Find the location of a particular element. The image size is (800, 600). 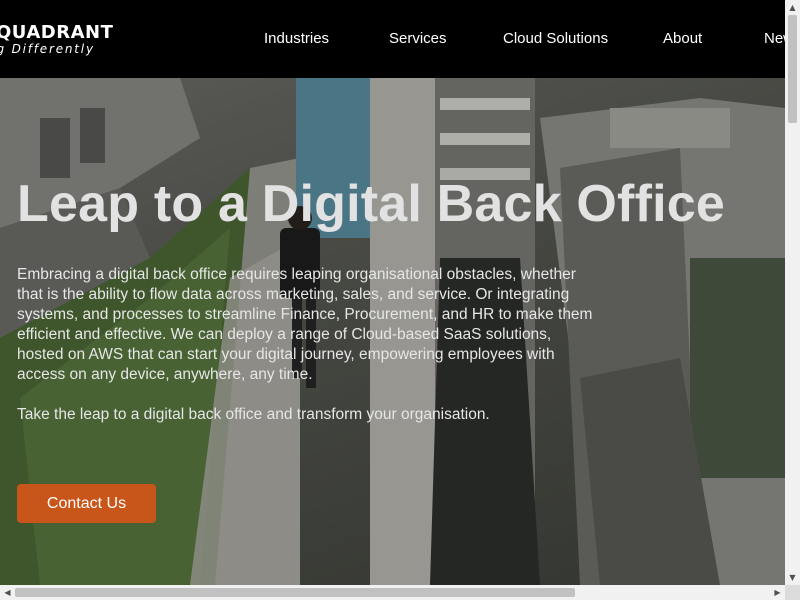

scrollbar-corner is located at coordinates (792, 592).